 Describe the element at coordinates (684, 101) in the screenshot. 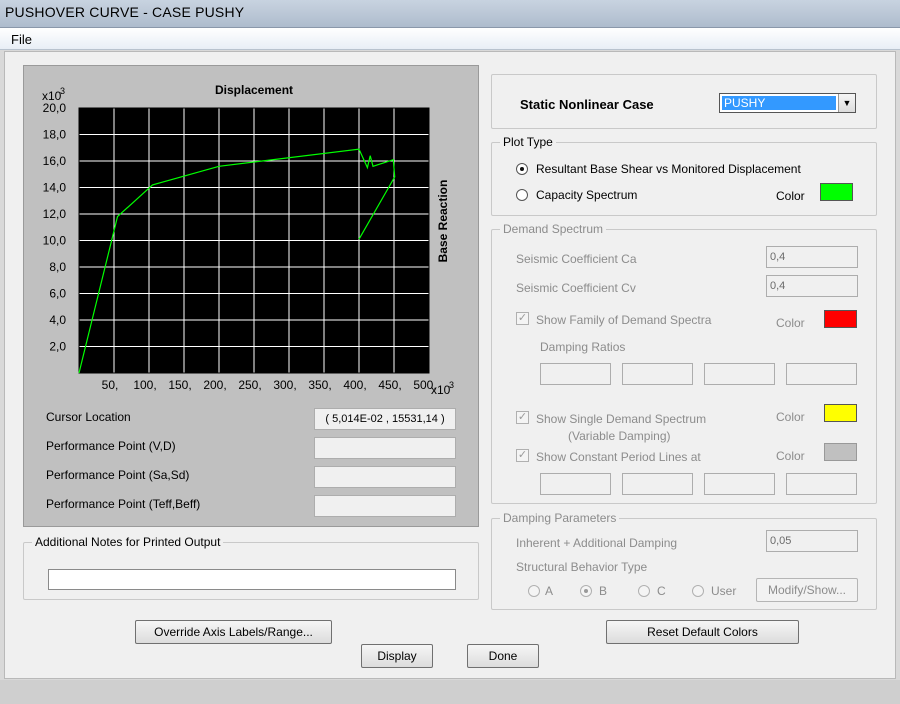

I see `case-group: Static Nonlinear Case PUSHY ▼` at that location.